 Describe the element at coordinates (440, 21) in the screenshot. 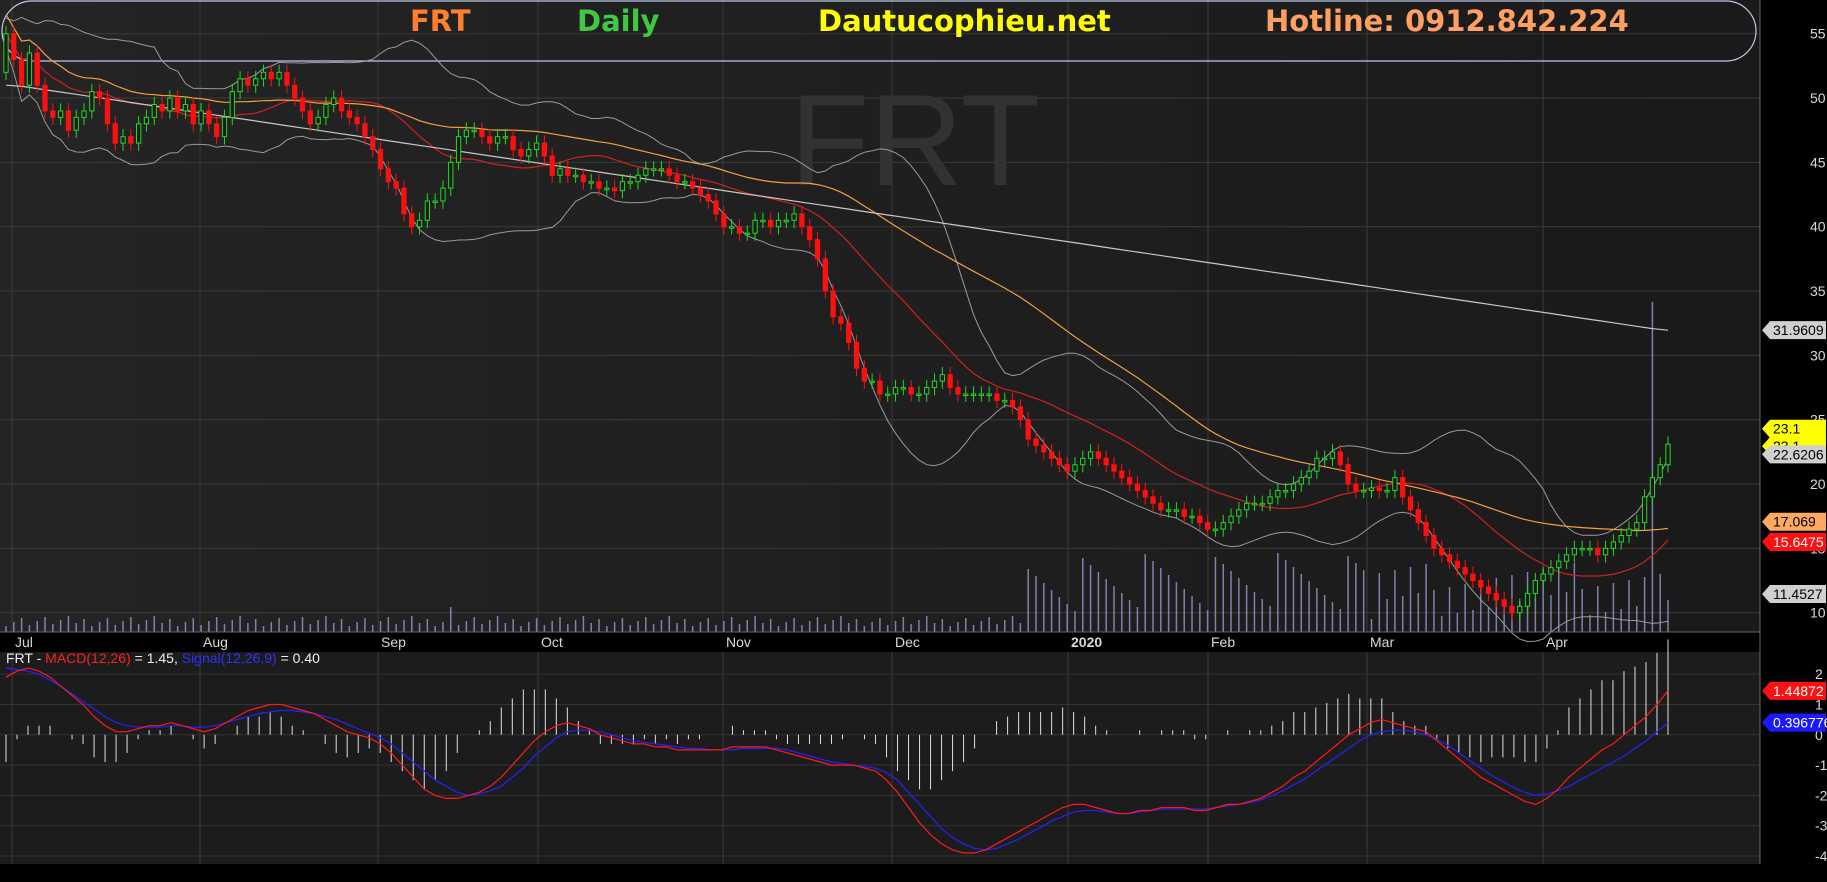

I see `symbol-label: FRT` at that location.